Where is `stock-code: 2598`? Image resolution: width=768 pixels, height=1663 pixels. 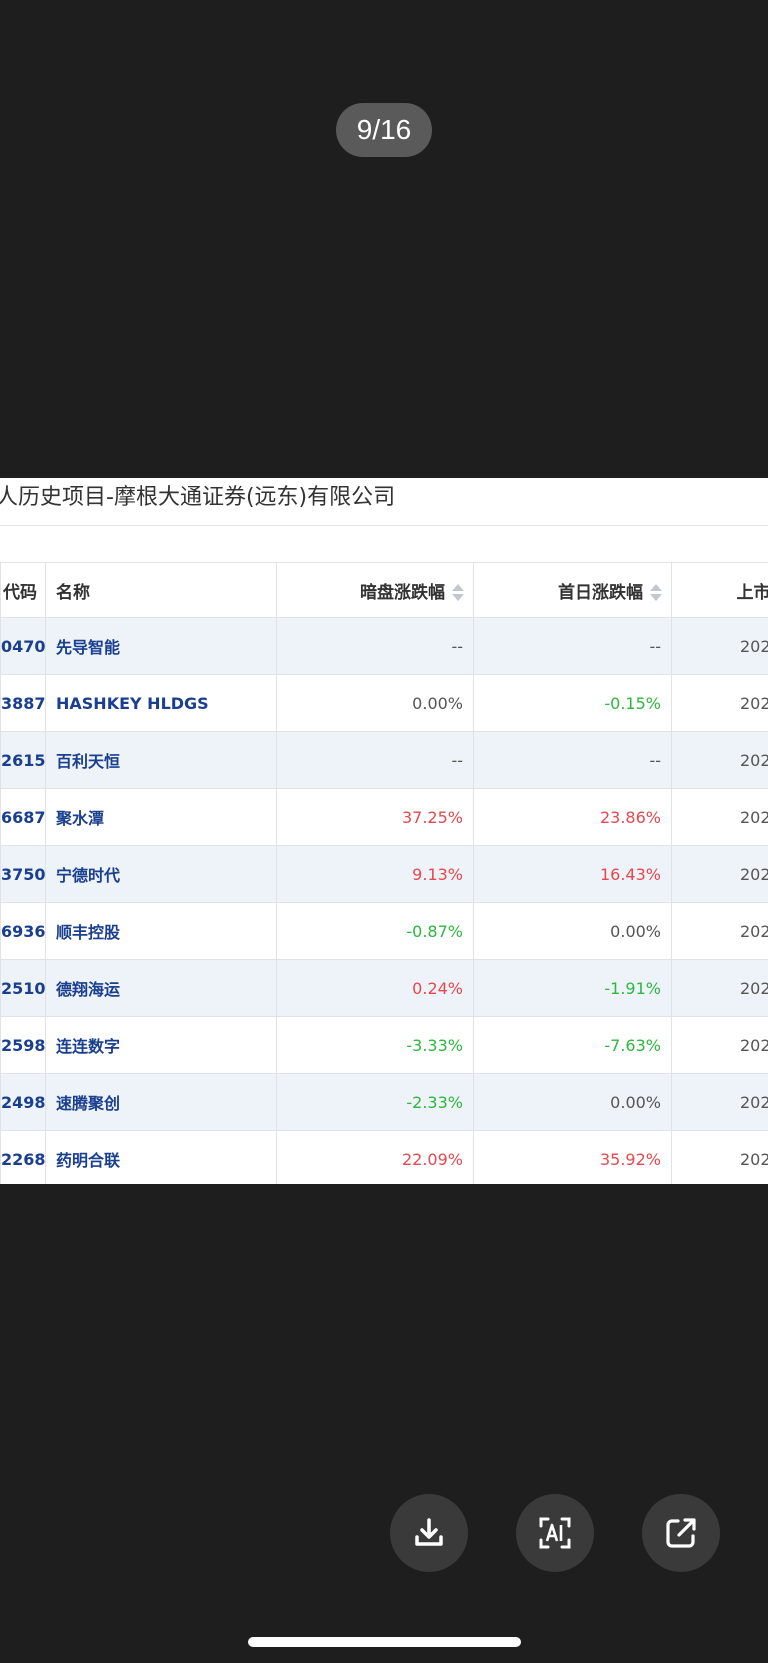
stock-code: 2598 is located at coordinates (23, 1045).